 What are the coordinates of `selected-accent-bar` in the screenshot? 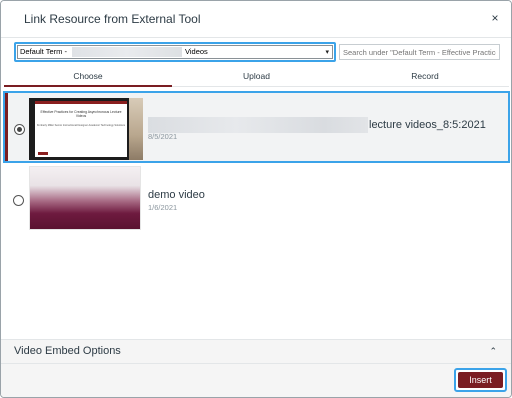 It's located at (6, 127).